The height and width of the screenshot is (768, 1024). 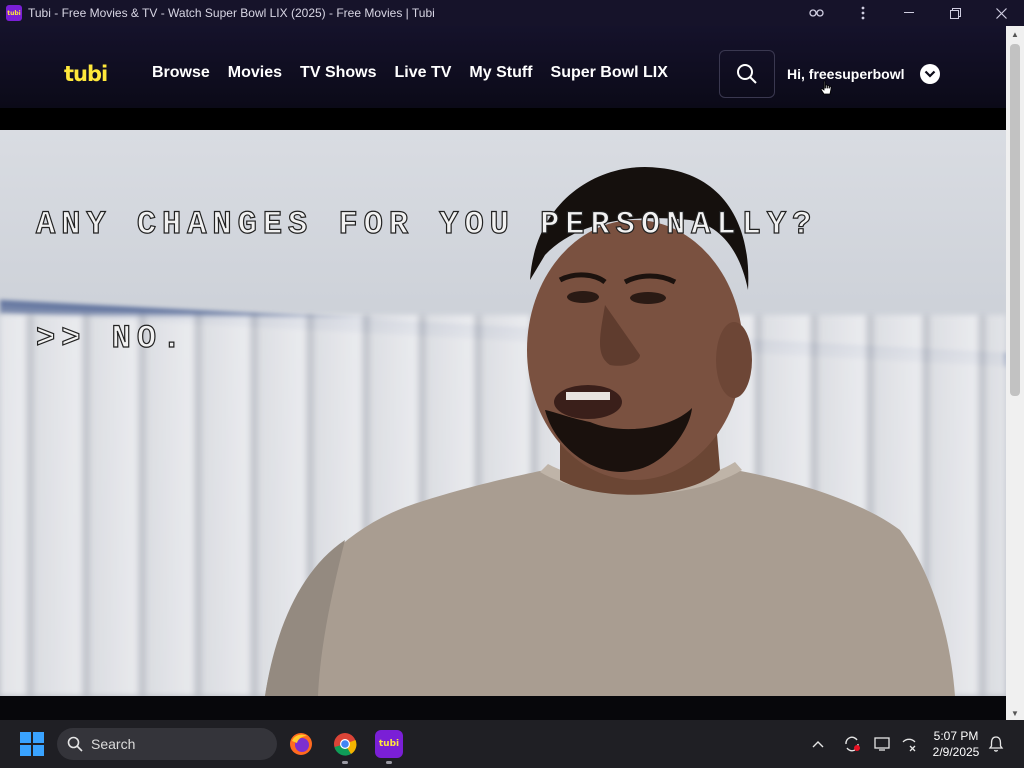 I want to click on tubi-taskbar-label: tubi, so click(x=389, y=744).